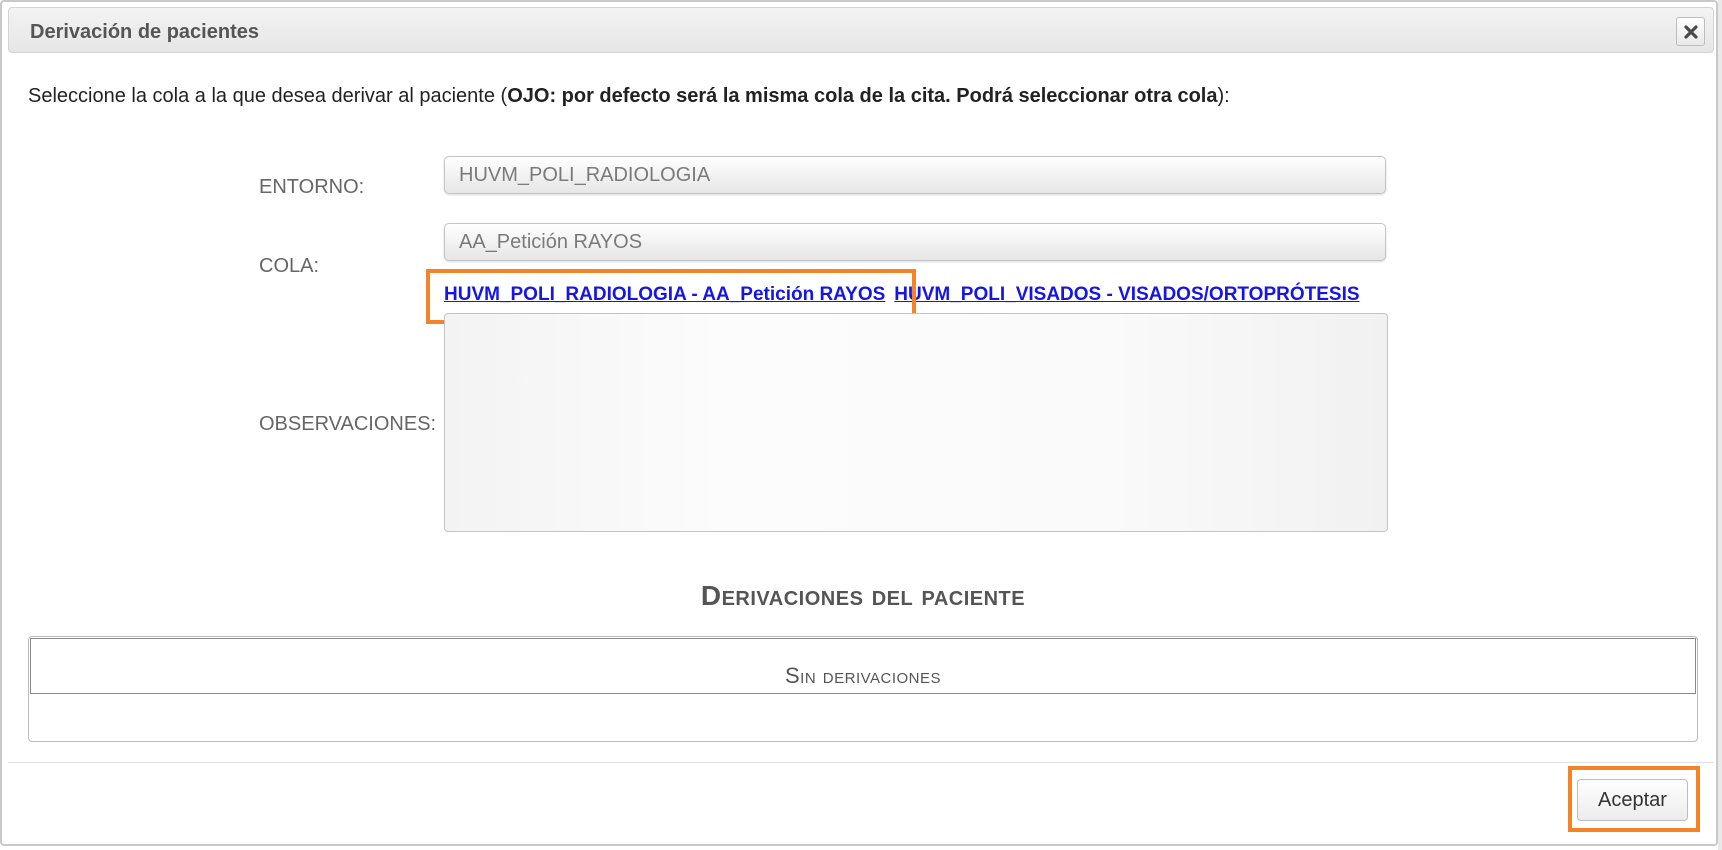 The height and width of the screenshot is (850, 1722). What do you see at coordinates (289, 266) in the screenshot?
I see `cola-label: COLA:` at bounding box center [289, 266].